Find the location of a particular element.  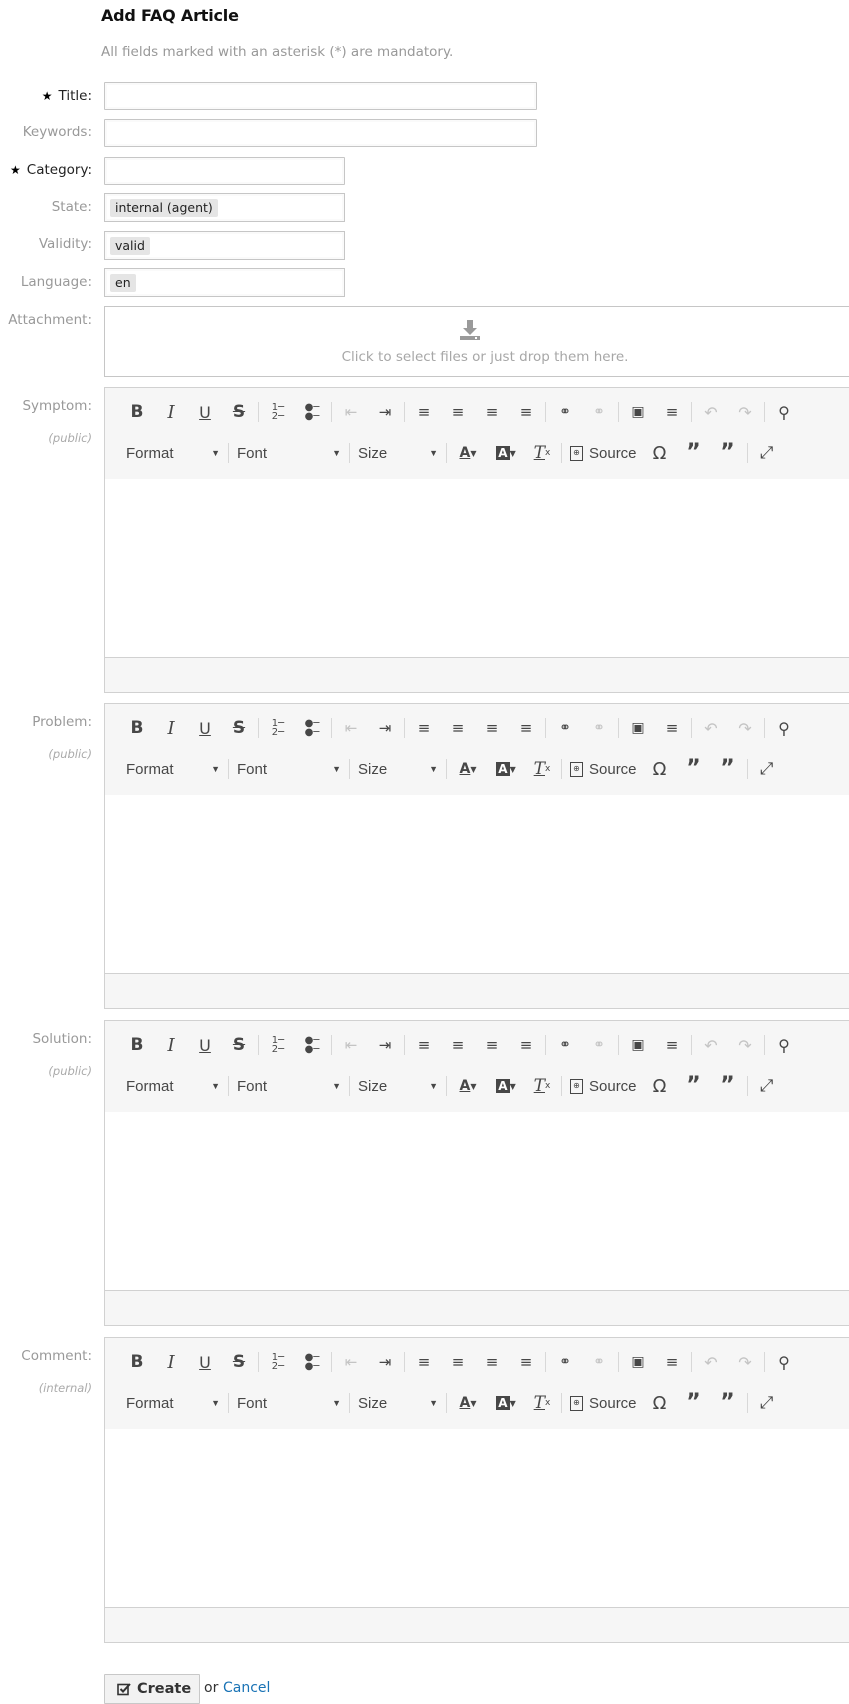

comment-edit-area is located at coordinates (477, 1518).